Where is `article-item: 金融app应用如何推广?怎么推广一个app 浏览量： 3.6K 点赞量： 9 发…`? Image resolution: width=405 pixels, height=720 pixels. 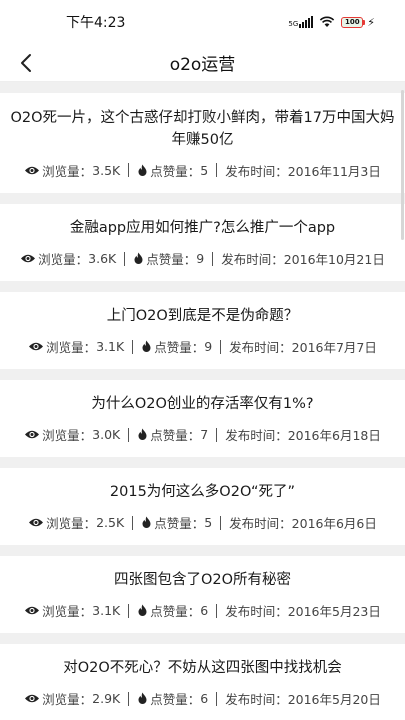
article-item: 金融app应用如何推广?怎么推广一个app 浏览量： 3.6K 点赞量： 9 发… is located at coordinates (202, 242).